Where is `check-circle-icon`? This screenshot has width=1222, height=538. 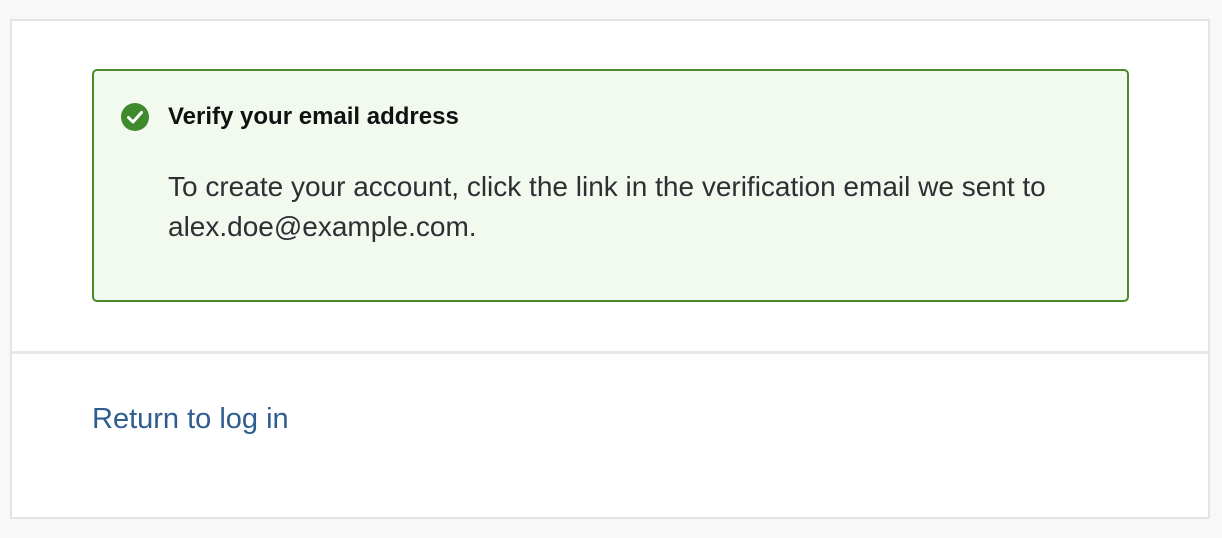
check-circle-icon is located at coordinates (135, 117).